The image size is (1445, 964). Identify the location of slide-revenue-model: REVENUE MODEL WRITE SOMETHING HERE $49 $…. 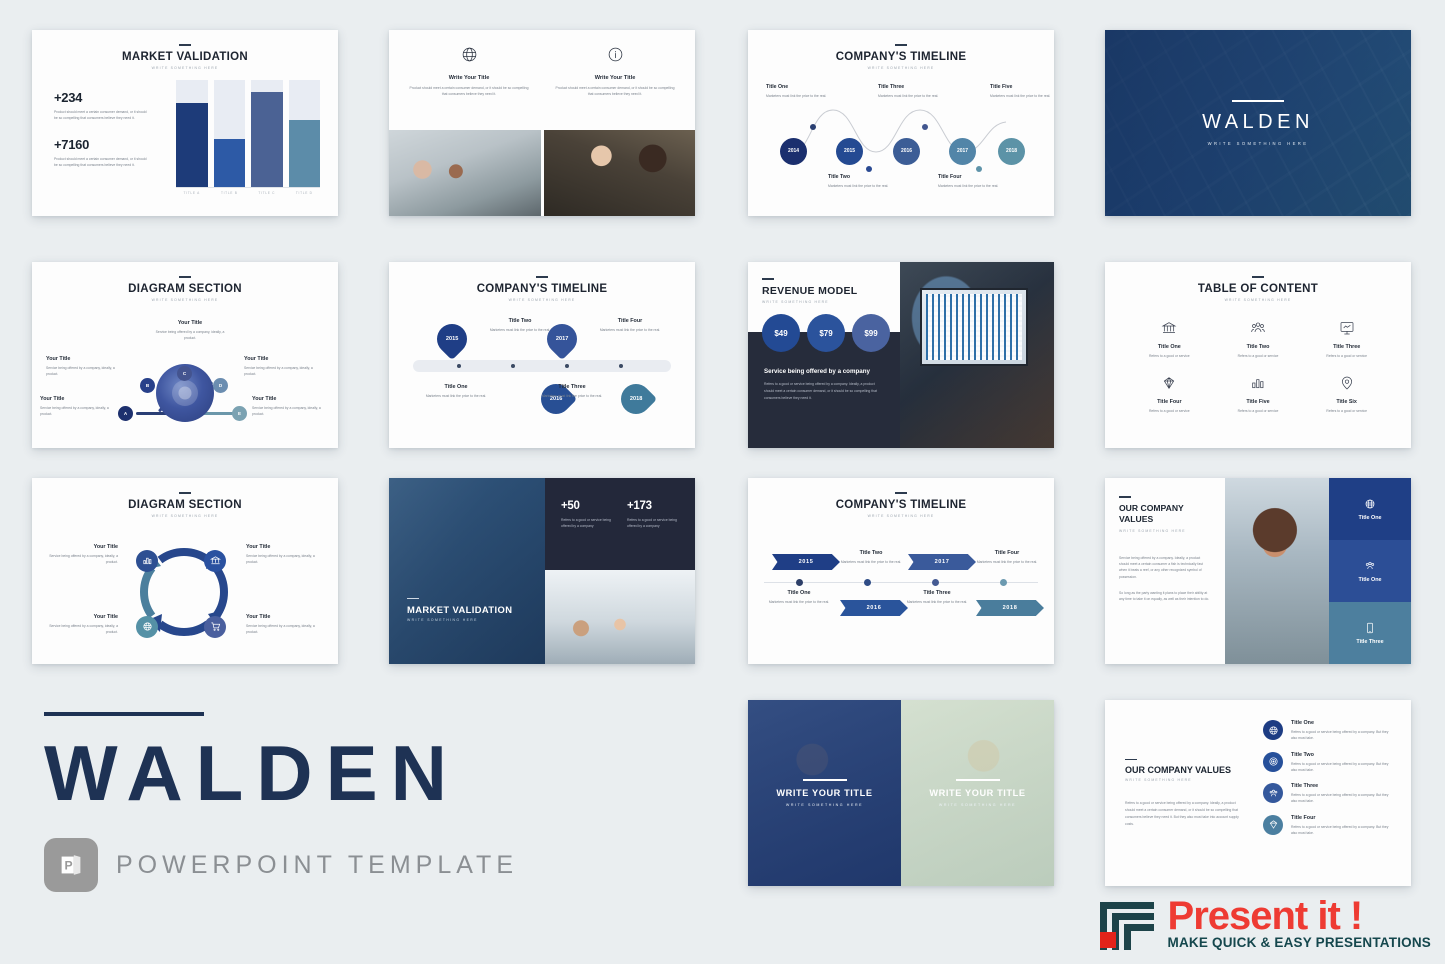
(901, 355).